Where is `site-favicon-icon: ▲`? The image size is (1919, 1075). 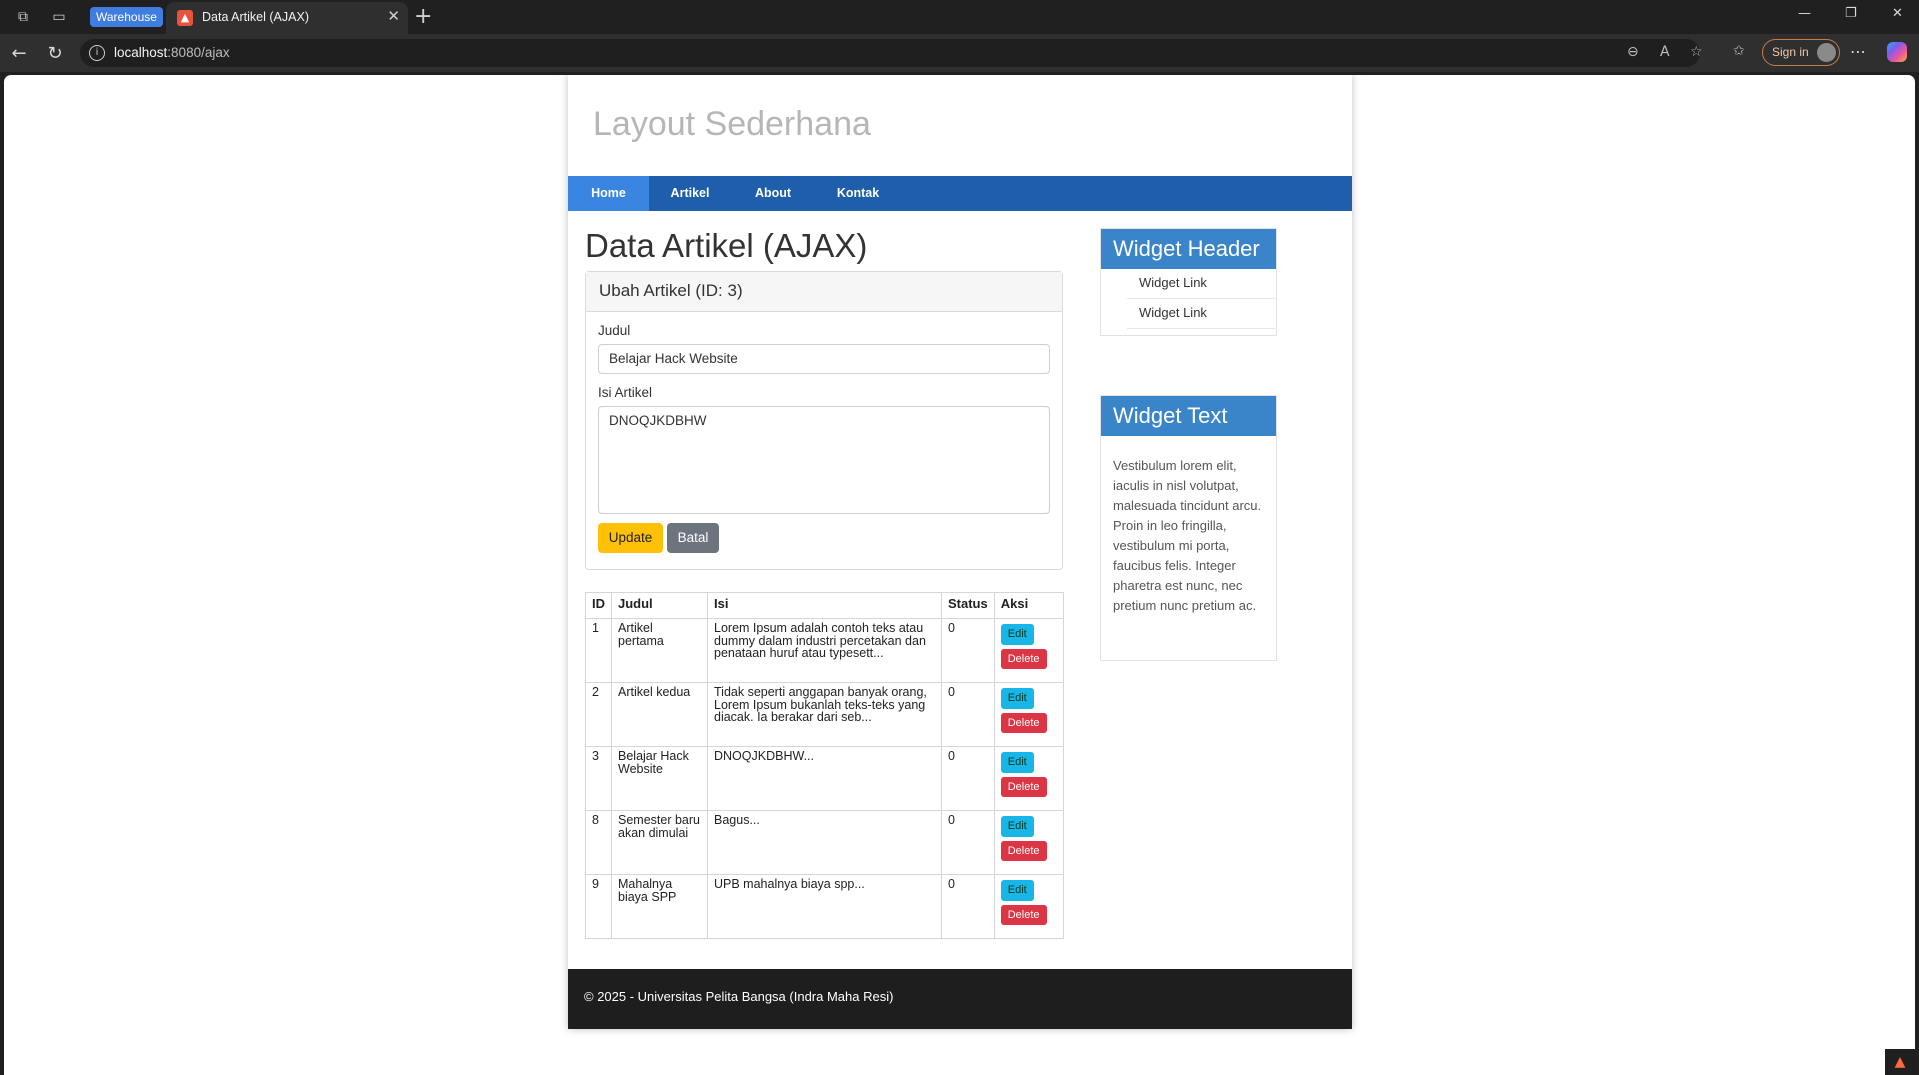
site-favicon-icon: ▲ is located at coordinates (185, 18).